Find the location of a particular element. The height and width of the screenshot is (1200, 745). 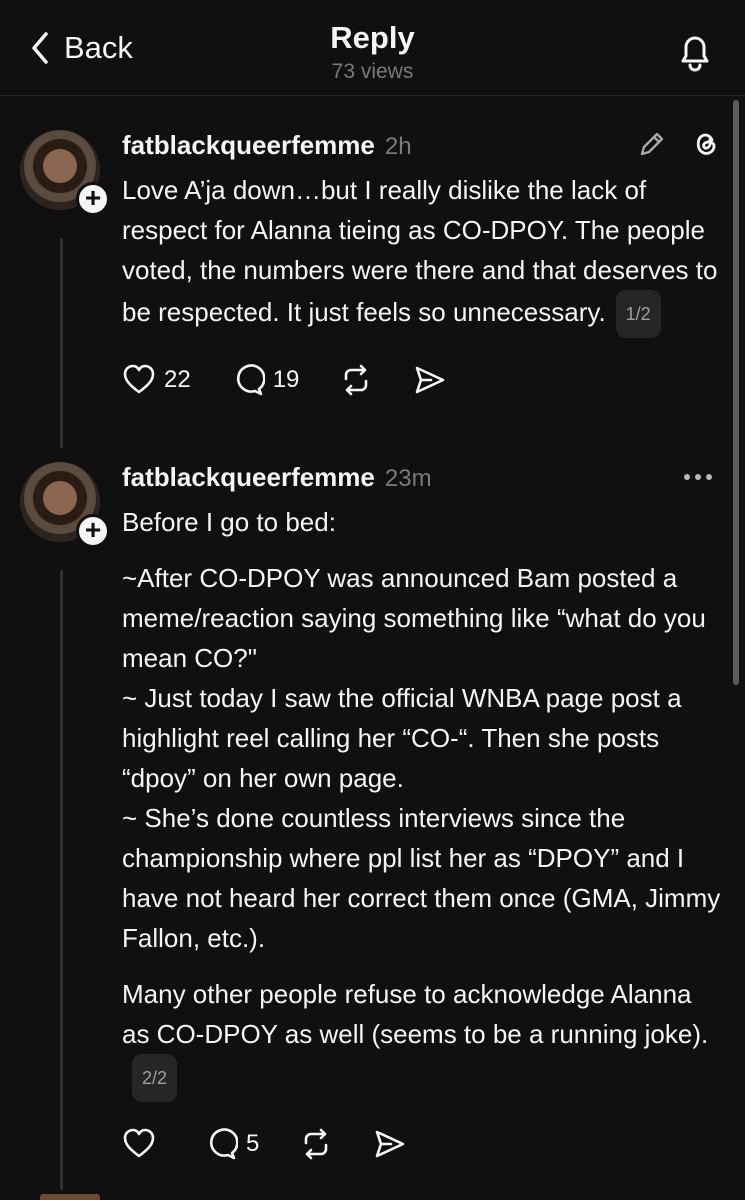

pencil-icon is located at coordinates (652, 144).